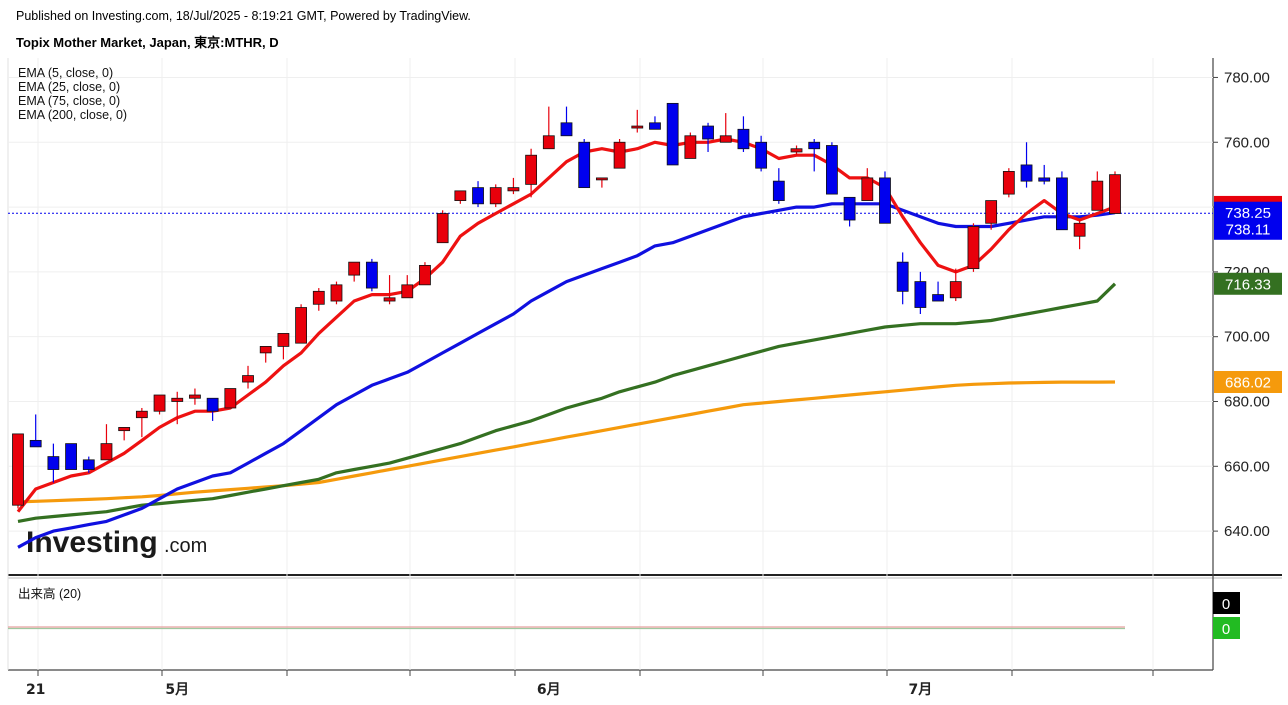  I want to click on x-tick-label: 5月, so click(177, 690).